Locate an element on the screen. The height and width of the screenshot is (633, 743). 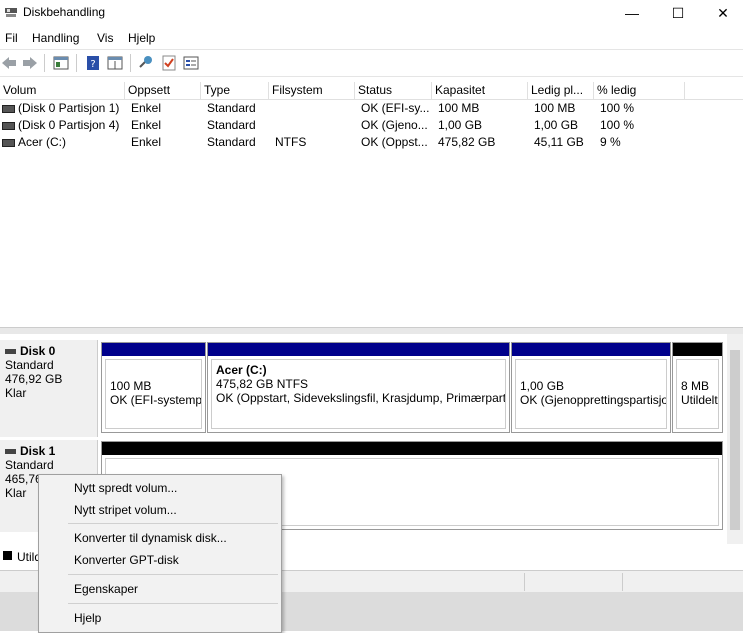
free-space-cell: 100 MB is located at coordinates (555, 108).